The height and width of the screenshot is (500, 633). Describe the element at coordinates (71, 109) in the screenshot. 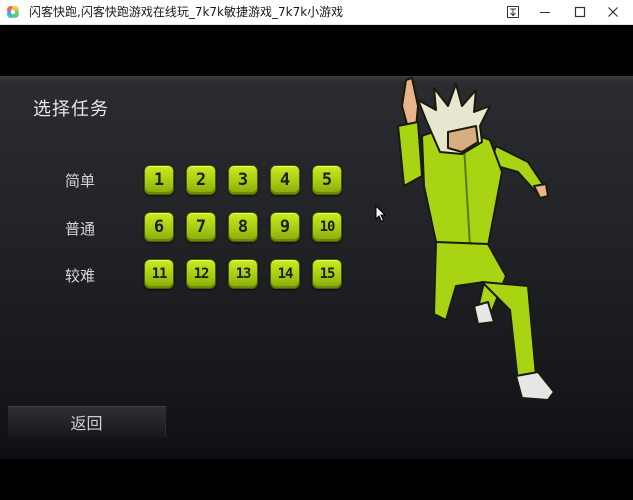

I see `screen-title: 选择任务` at that location.